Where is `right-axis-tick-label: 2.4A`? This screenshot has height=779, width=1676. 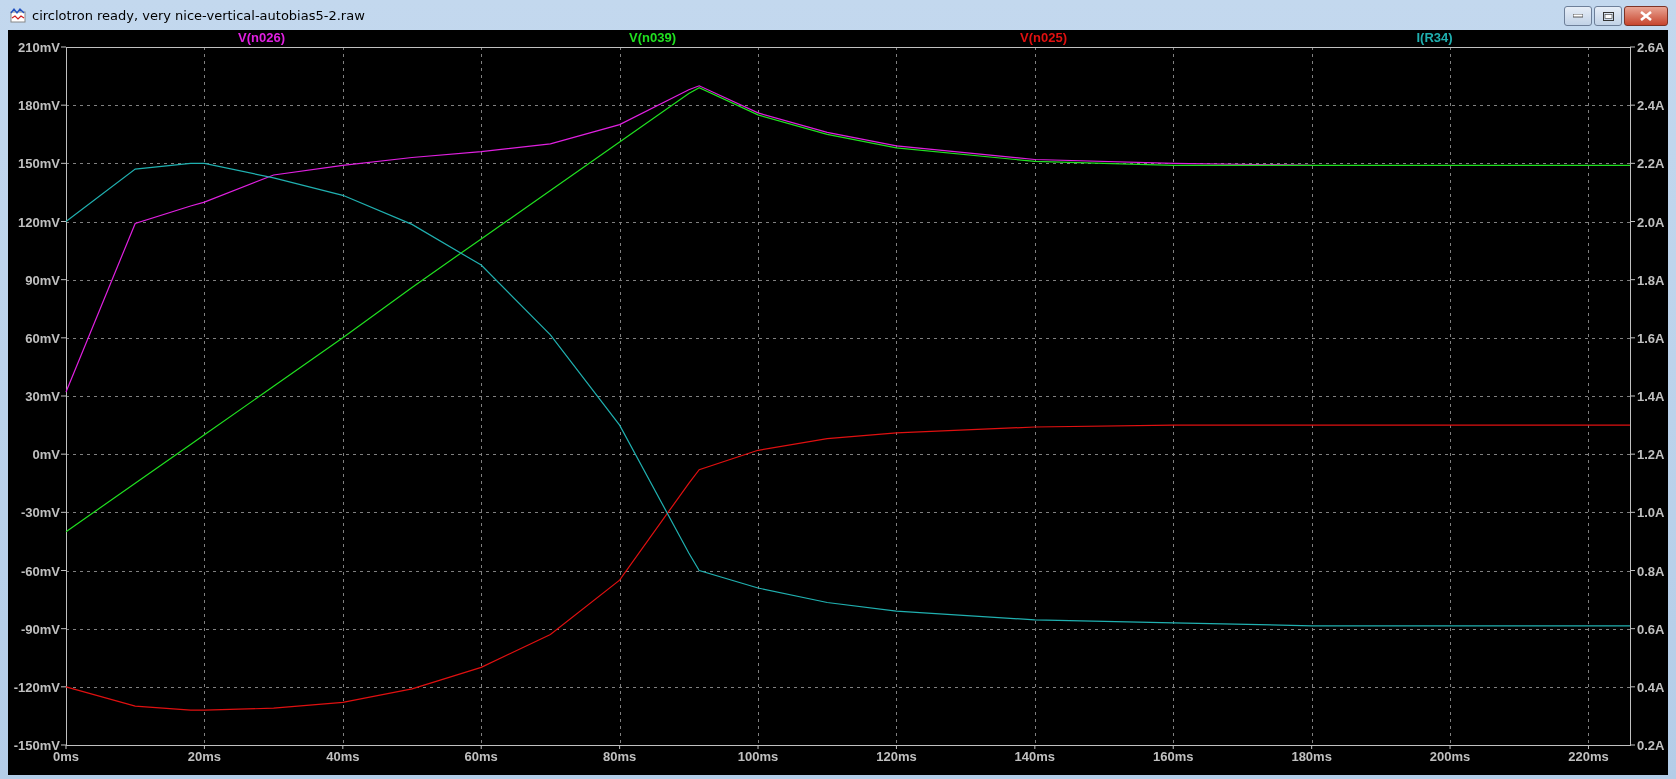 right-axis-tick-label: 2.4A is located at coordinates (1651, 106).